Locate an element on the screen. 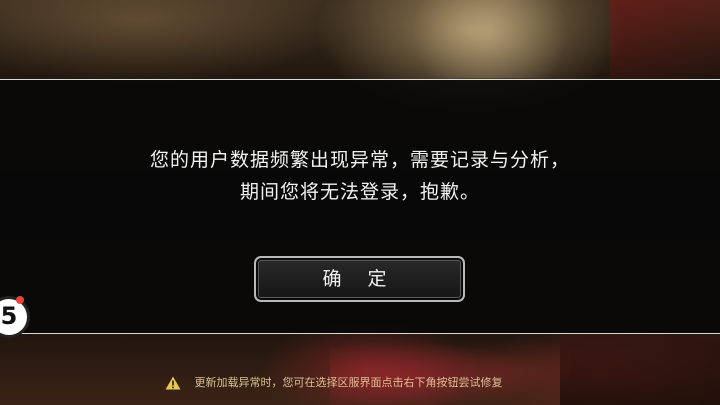 The width and height of the screenshot is (720, 405). background-machinery-right is located at coordinates (640, 370).